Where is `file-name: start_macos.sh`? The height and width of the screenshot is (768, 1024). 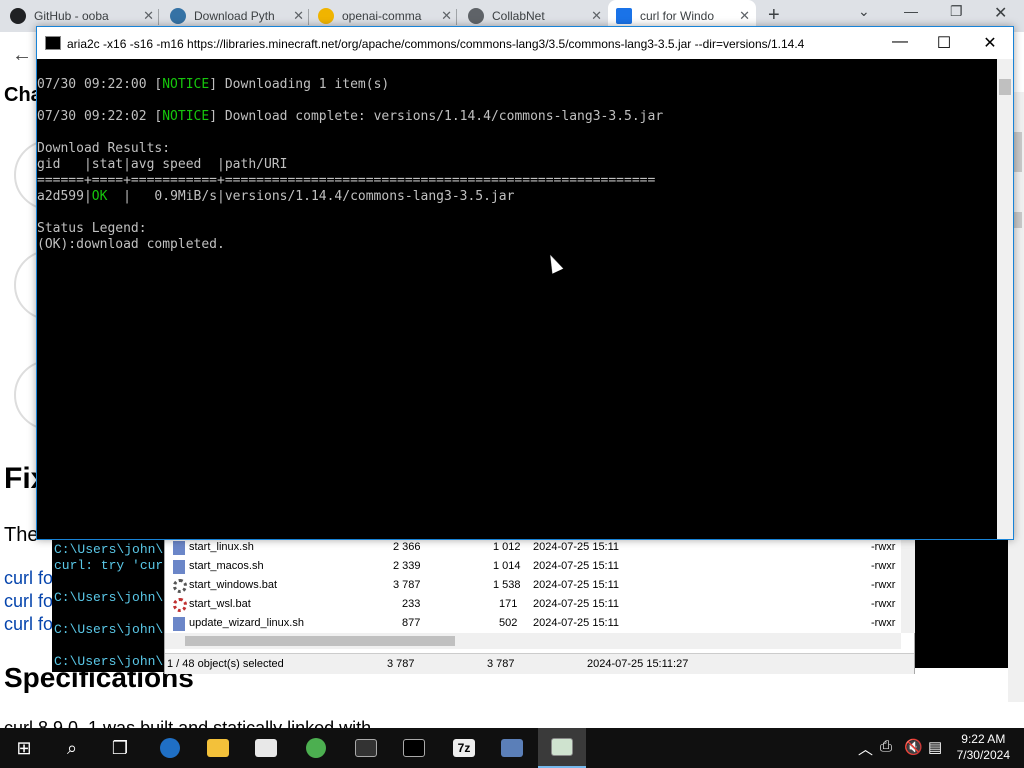
file-name: start_macos.sh is located at coordinates (226, 566).